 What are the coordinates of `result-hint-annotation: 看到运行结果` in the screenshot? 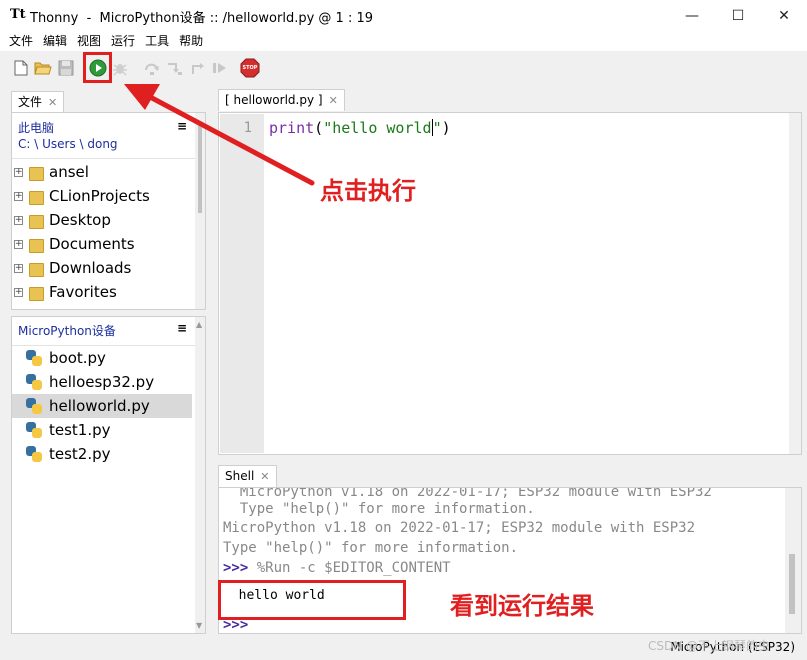 It's located at (522, 606).